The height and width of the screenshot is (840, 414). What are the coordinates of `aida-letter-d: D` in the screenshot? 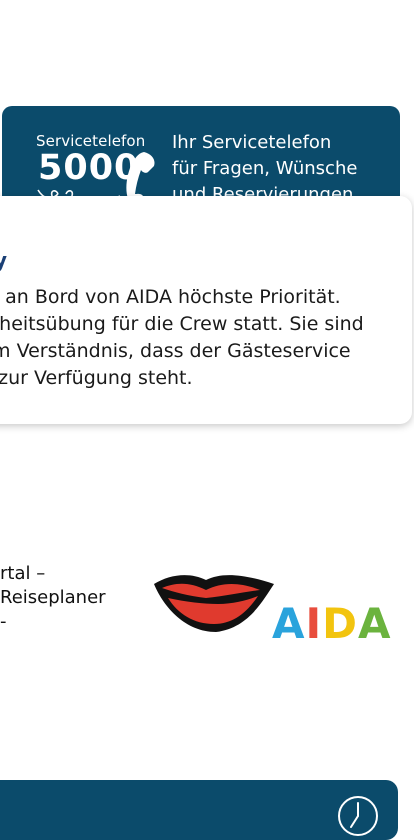 It's located at (340, 623).